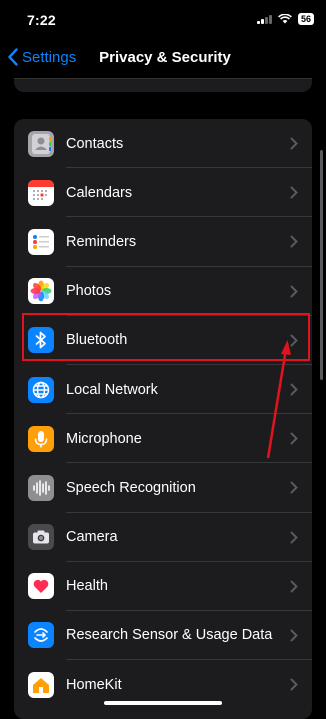 Image resolution: width=326 pixels, height=719 pixels. I want to click on annotation-arrow-icon, so click(278, 399).